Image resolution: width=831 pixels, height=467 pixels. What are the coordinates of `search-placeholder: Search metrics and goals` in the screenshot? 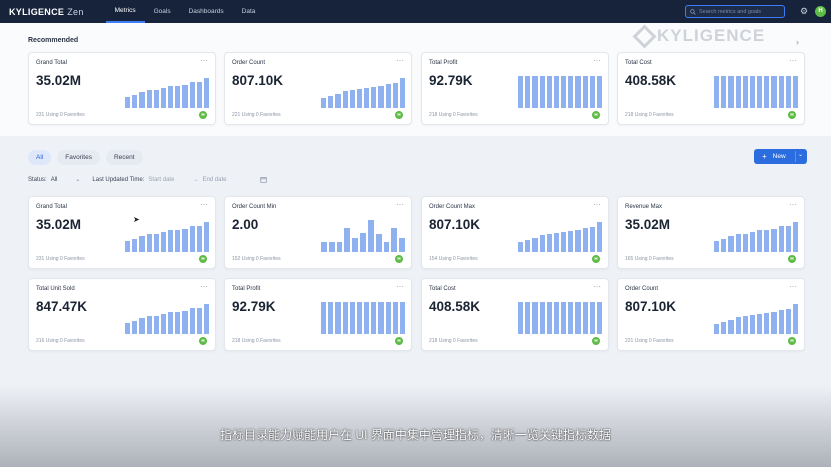 It's located at (730, 11).